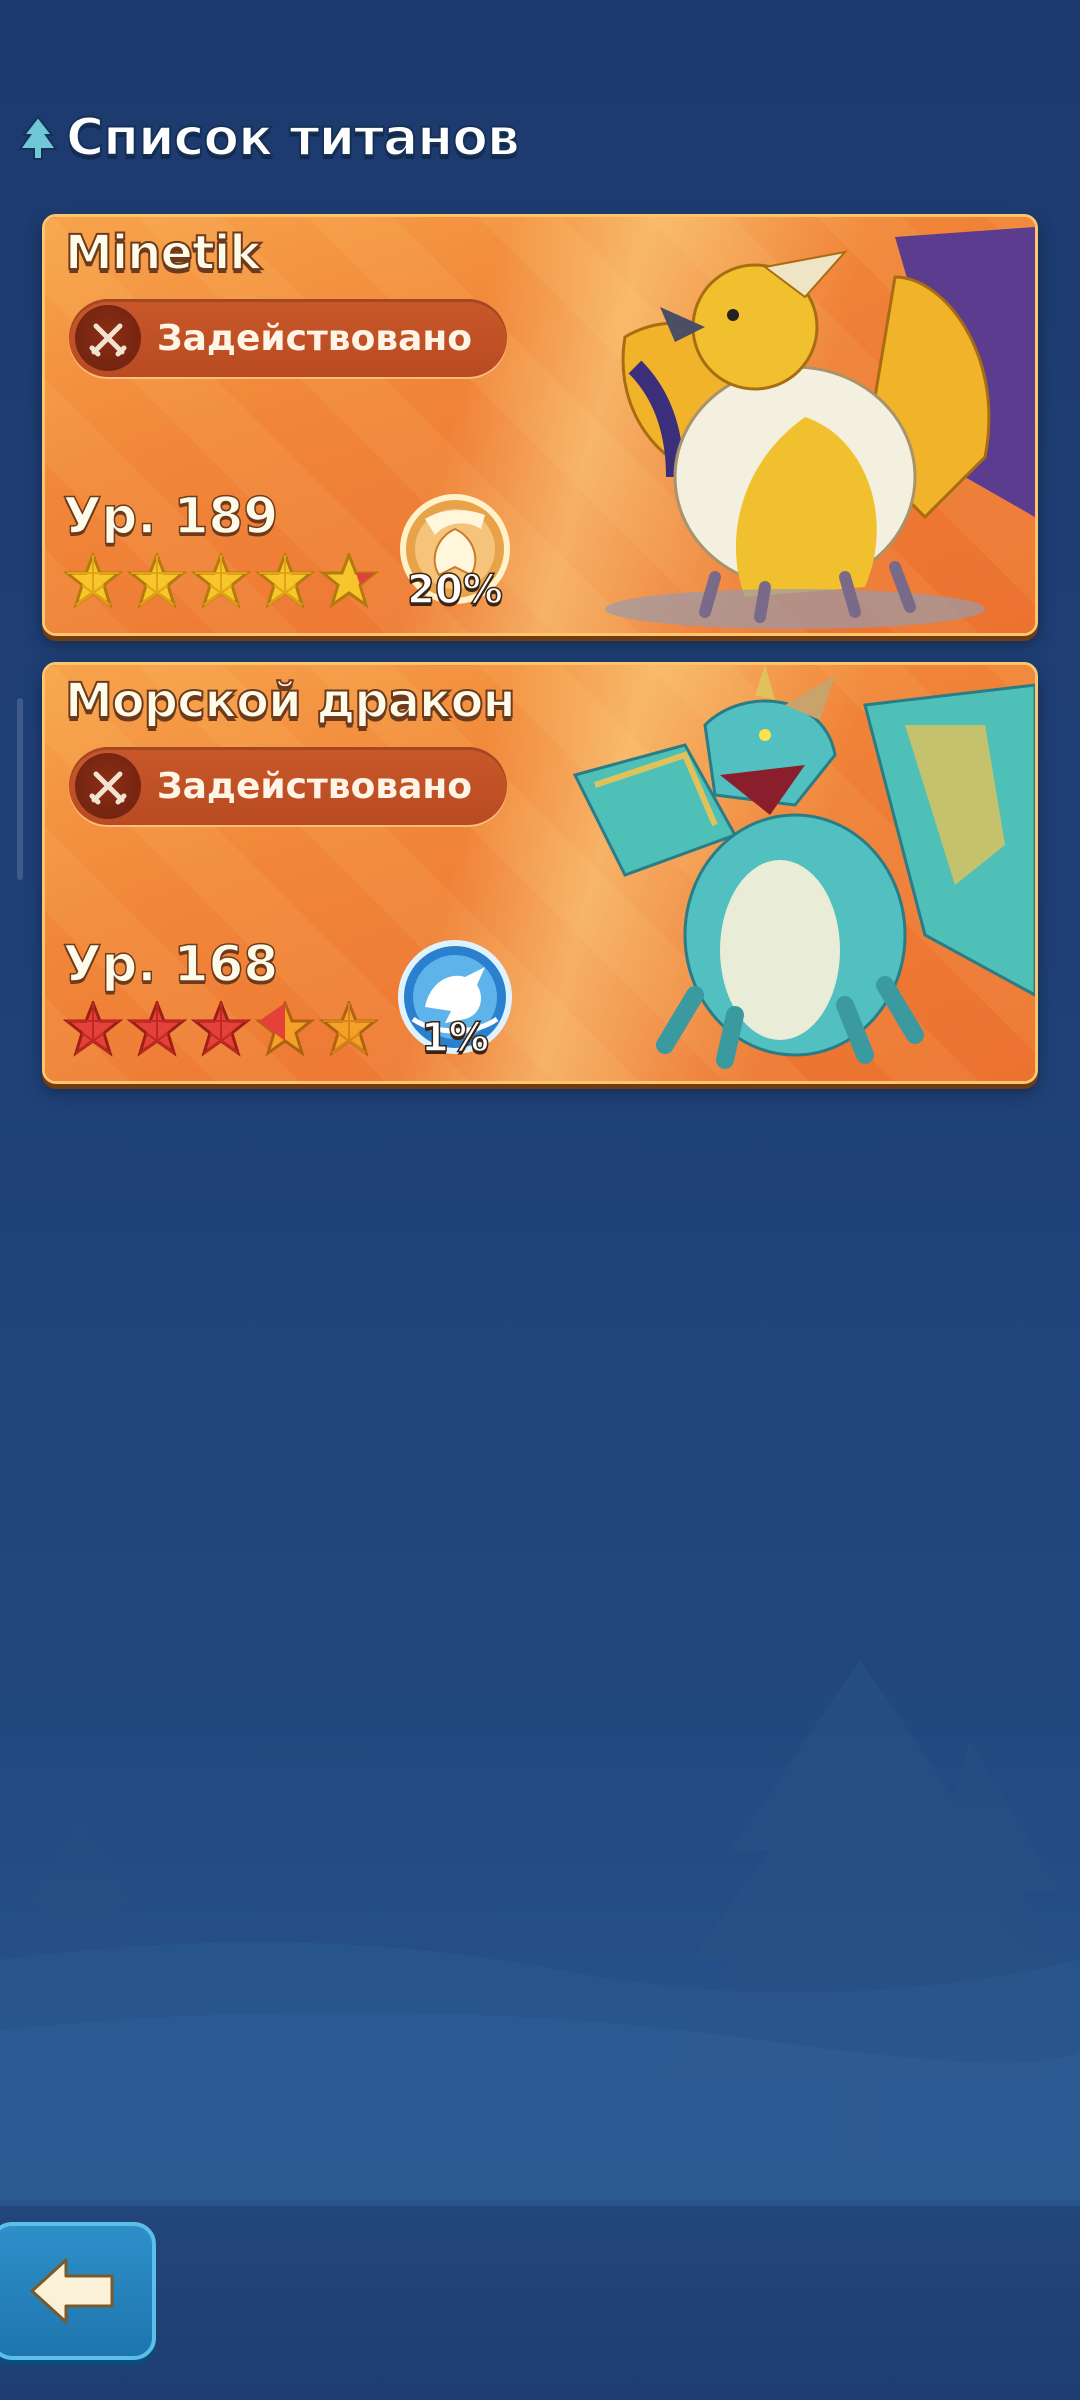 This screenshot has height=2400, width=1080. What do you see at coordinates (170, 964) in the screenshot?
I see `titan-level: Ур. 168` at bounding box center [170, 964].